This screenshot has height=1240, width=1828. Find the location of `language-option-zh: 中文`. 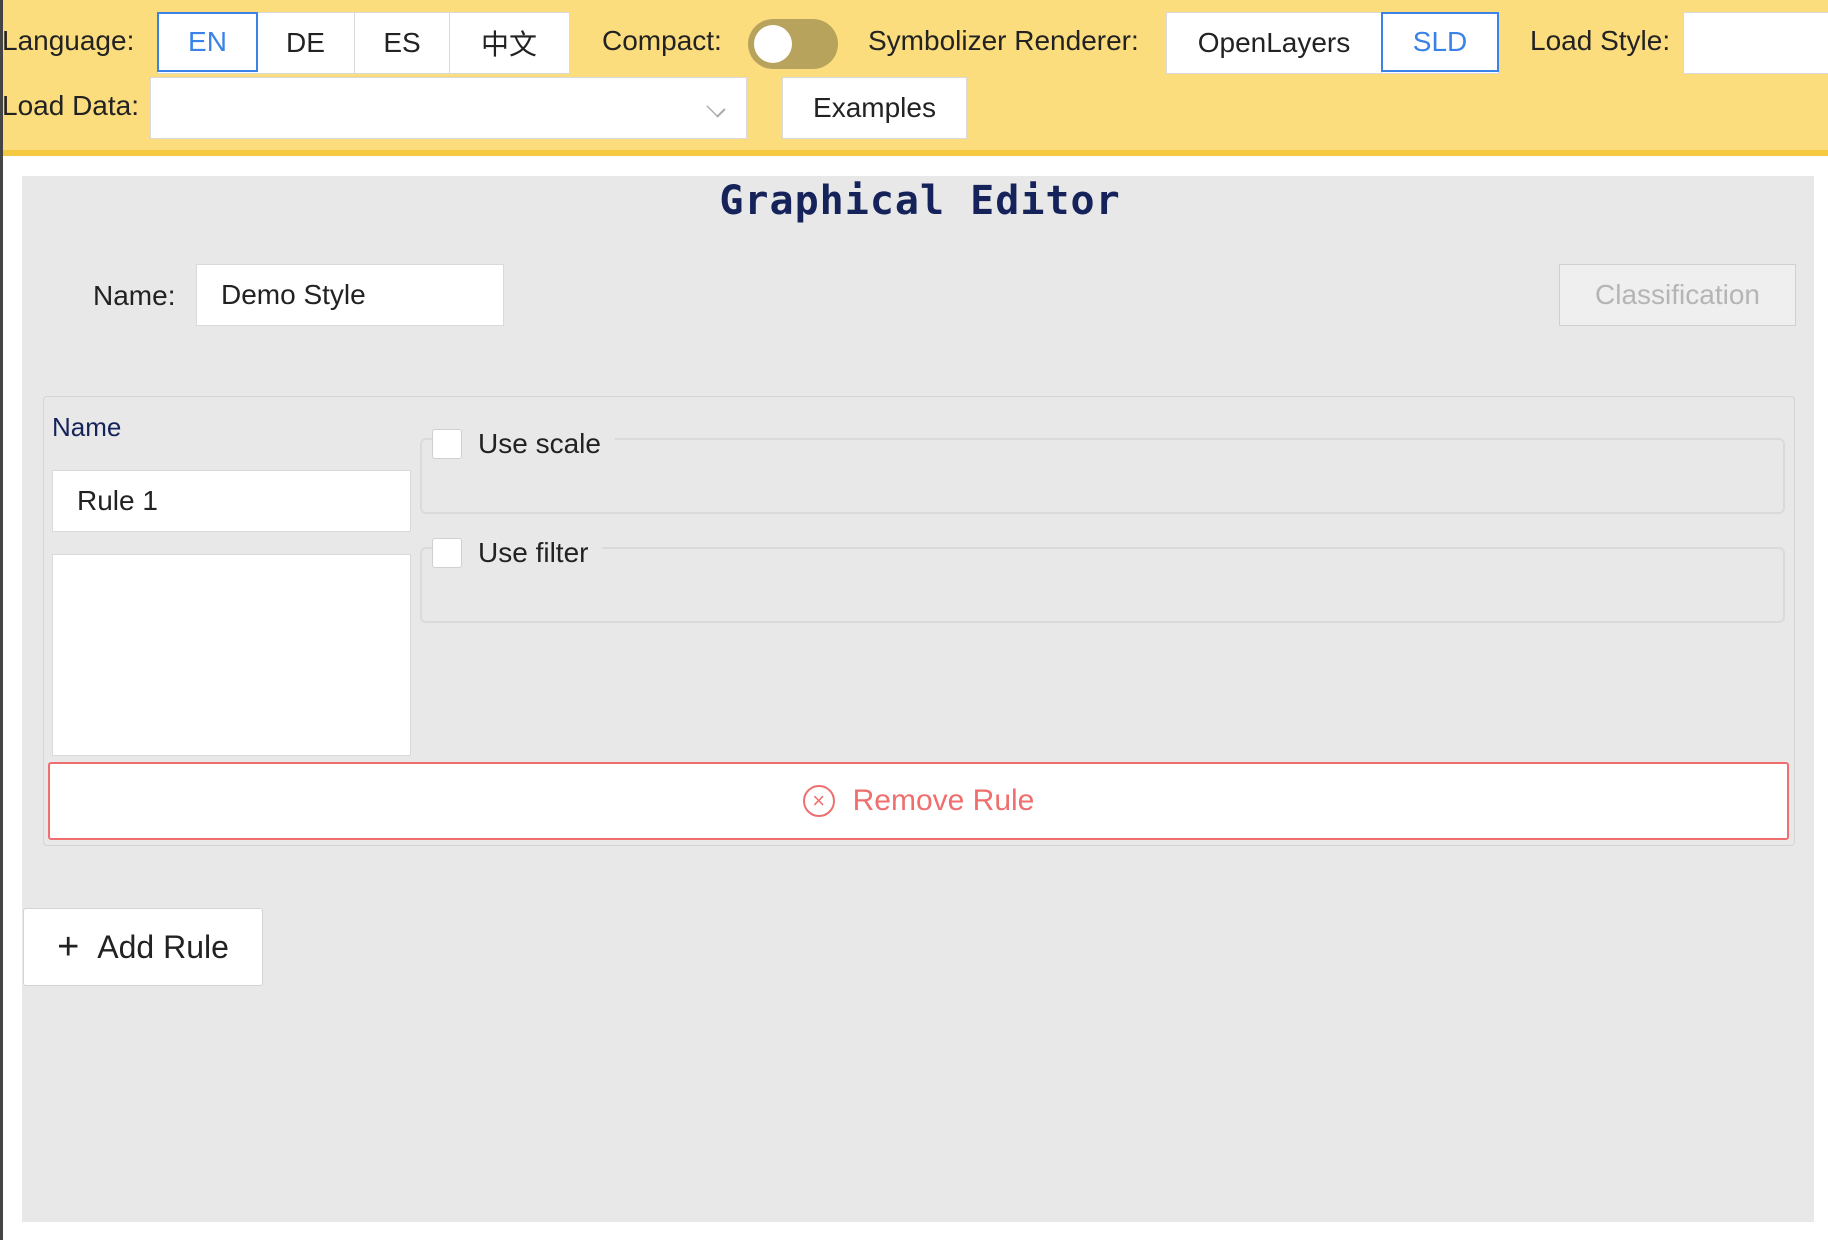

language-option-zh: 中文 is located at coordinates (509, 43).